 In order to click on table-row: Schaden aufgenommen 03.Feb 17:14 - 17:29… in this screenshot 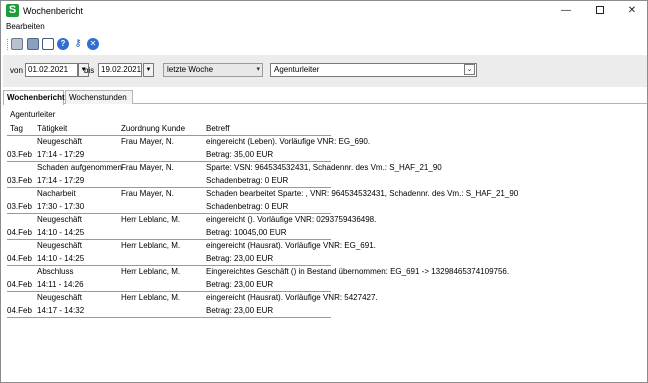, I will do `click(327, 175)`.